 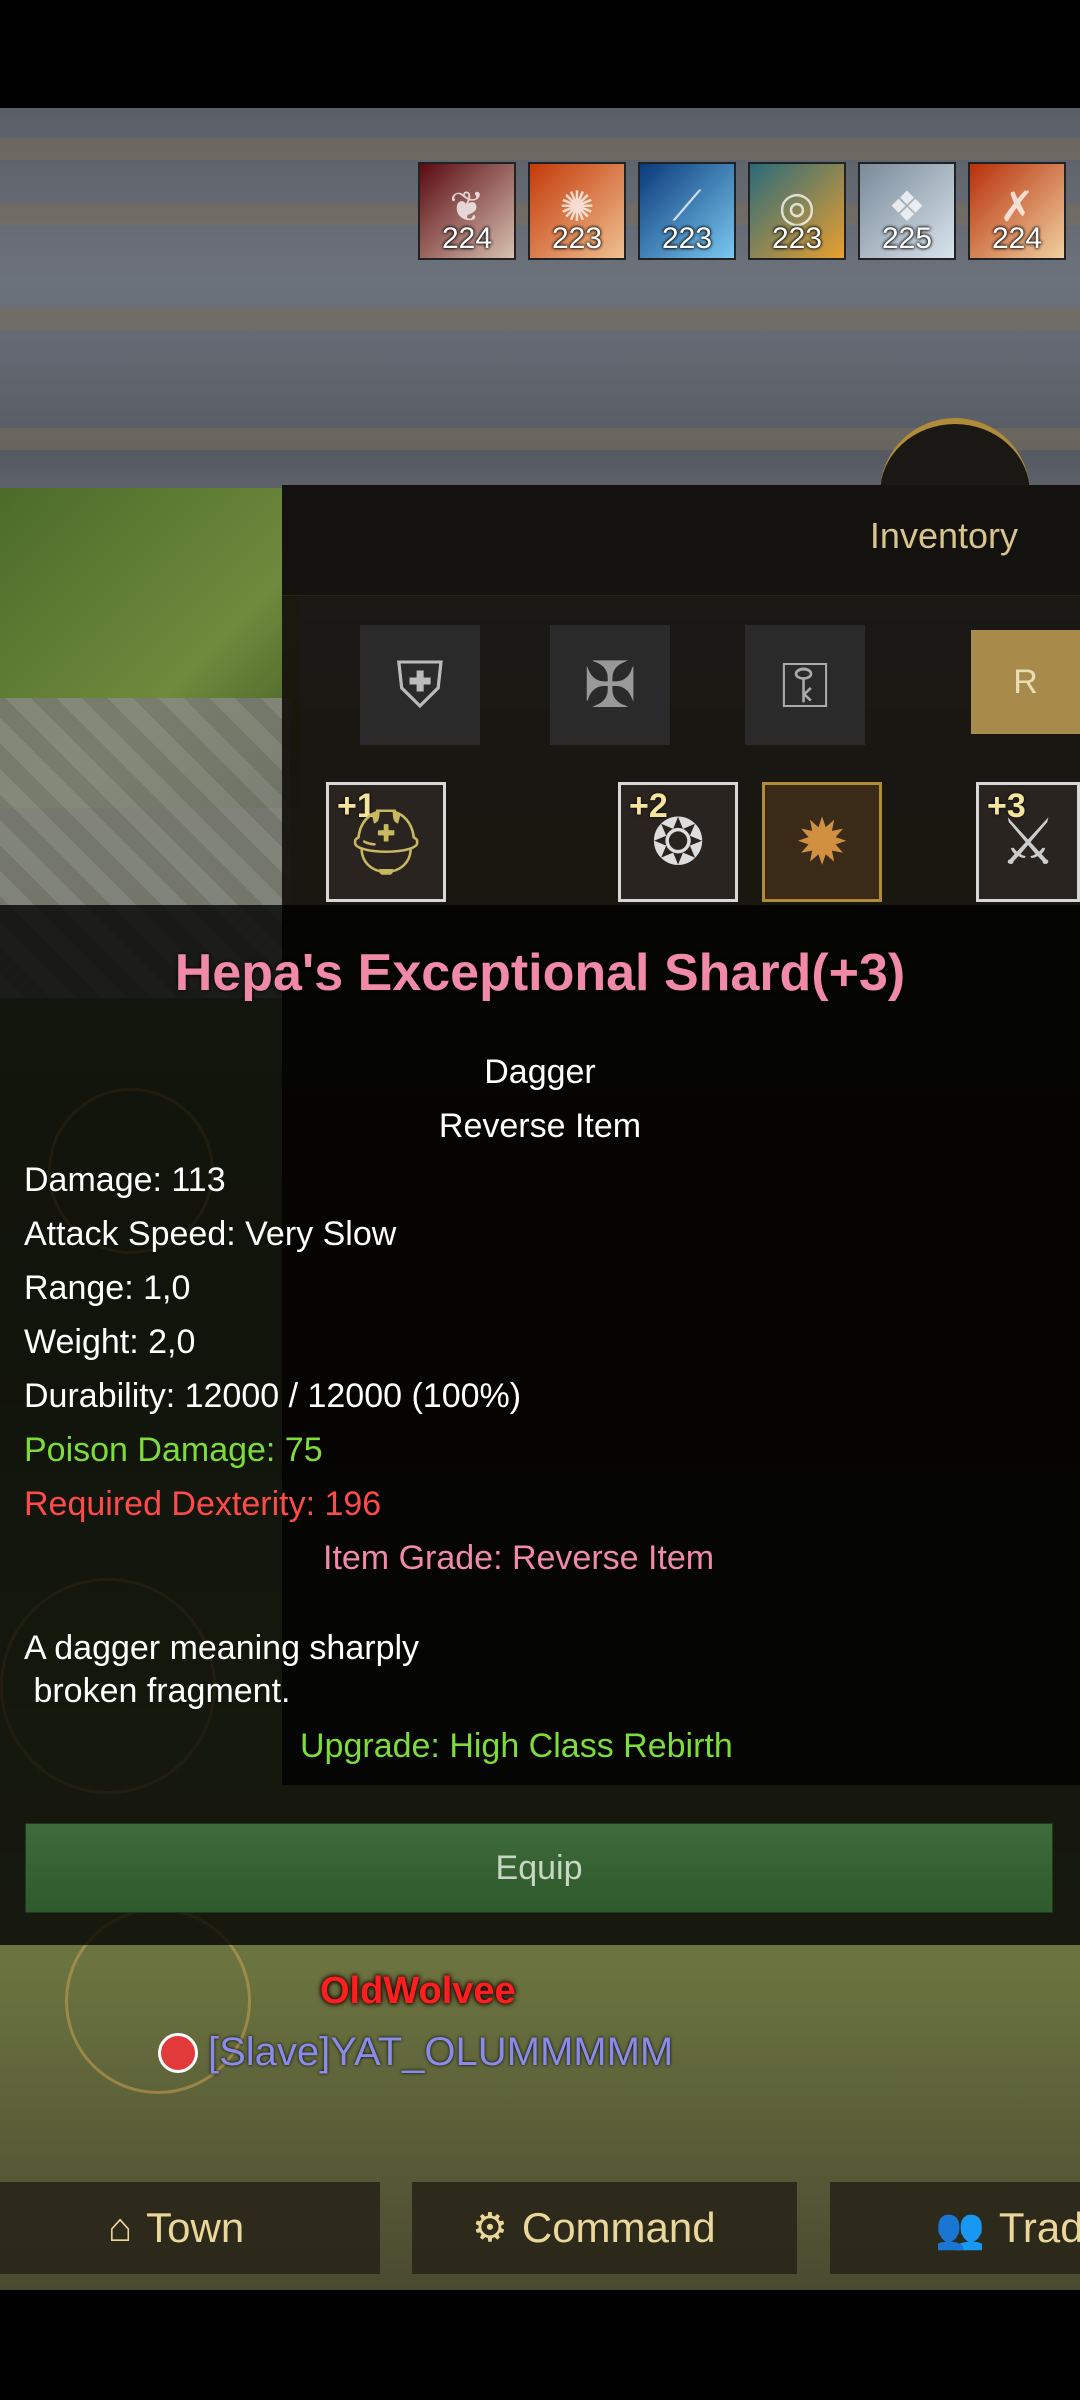 What do you see at coordinates (1017, 211) in the screenshot?
I see `buff-slot-6: ✗ 224` at bounding box center [1017, 211].